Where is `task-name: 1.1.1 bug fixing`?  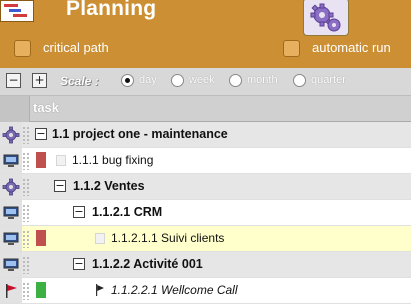 task-name: 1.1.1 bug fixing is located at coordinates (113, 160).